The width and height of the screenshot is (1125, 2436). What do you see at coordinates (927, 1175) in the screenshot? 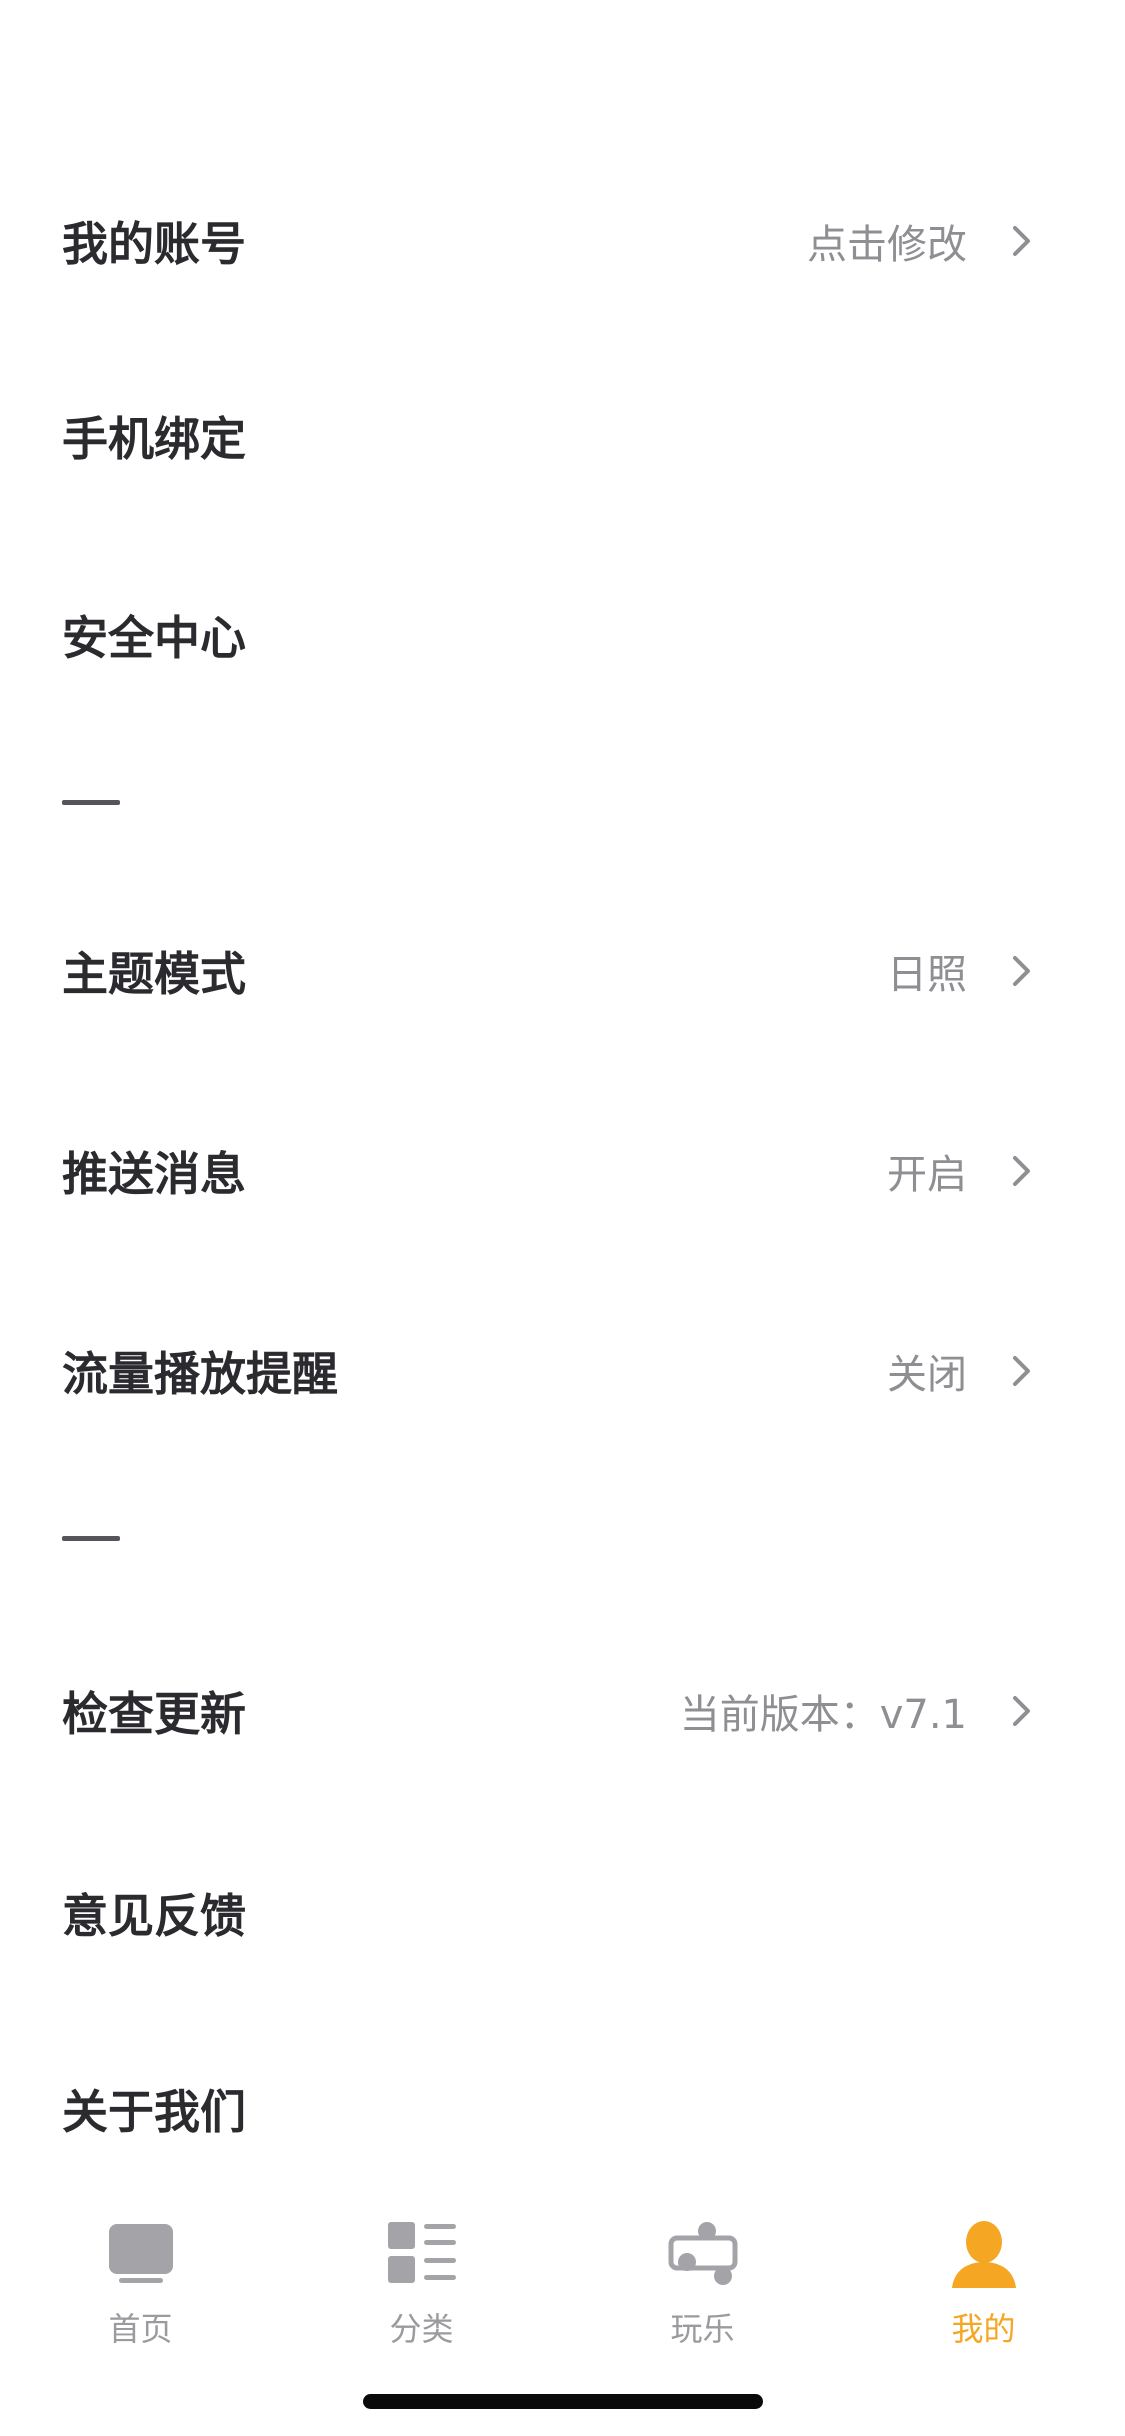
I see `row-value: 开启` at bounding box center [927, 1175].